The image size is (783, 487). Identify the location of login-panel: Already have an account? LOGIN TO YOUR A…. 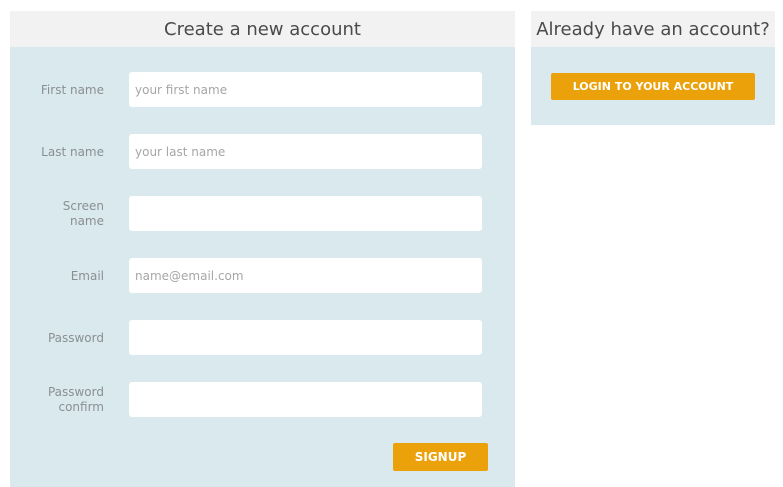
(653, 68).